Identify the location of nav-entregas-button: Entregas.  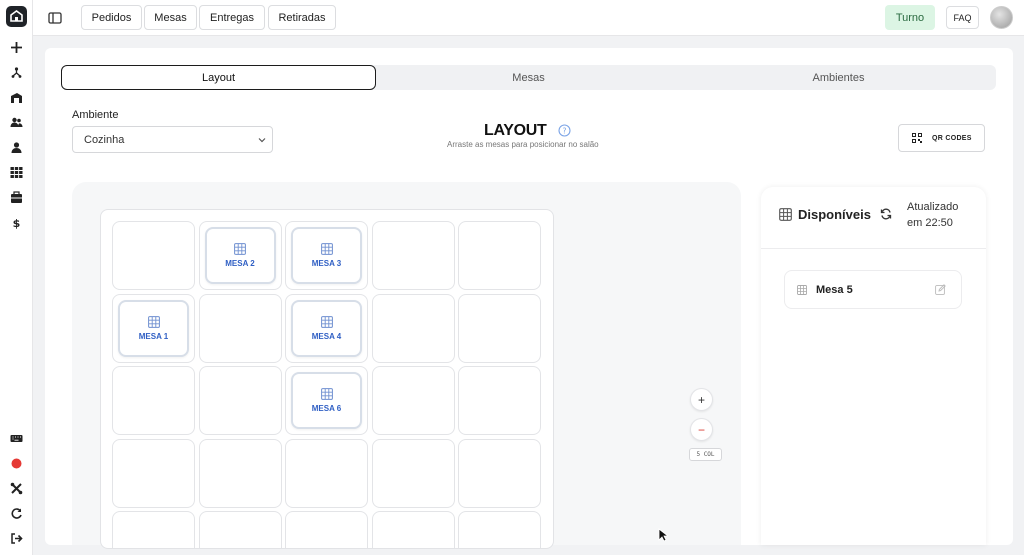
(232, 17).